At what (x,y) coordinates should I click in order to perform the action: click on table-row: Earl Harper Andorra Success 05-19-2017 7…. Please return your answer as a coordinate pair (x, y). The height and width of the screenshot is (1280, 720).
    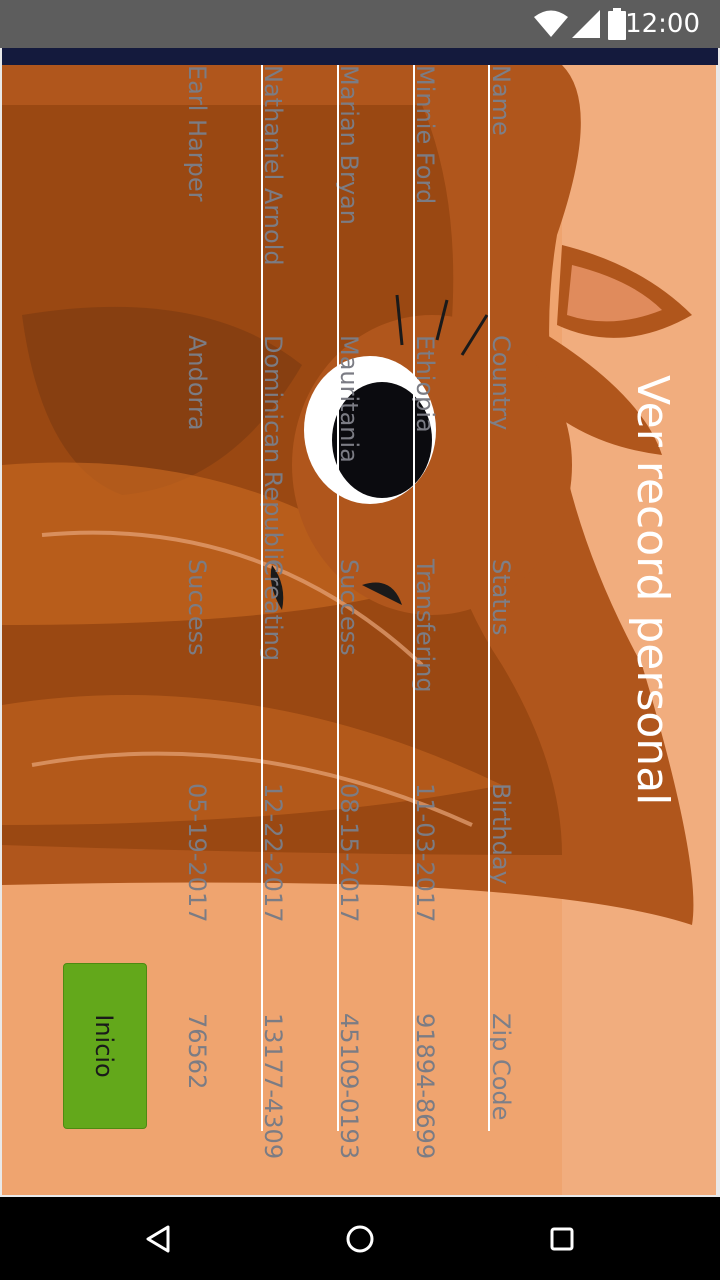
    Looking at the image, I should click on (193, 598).